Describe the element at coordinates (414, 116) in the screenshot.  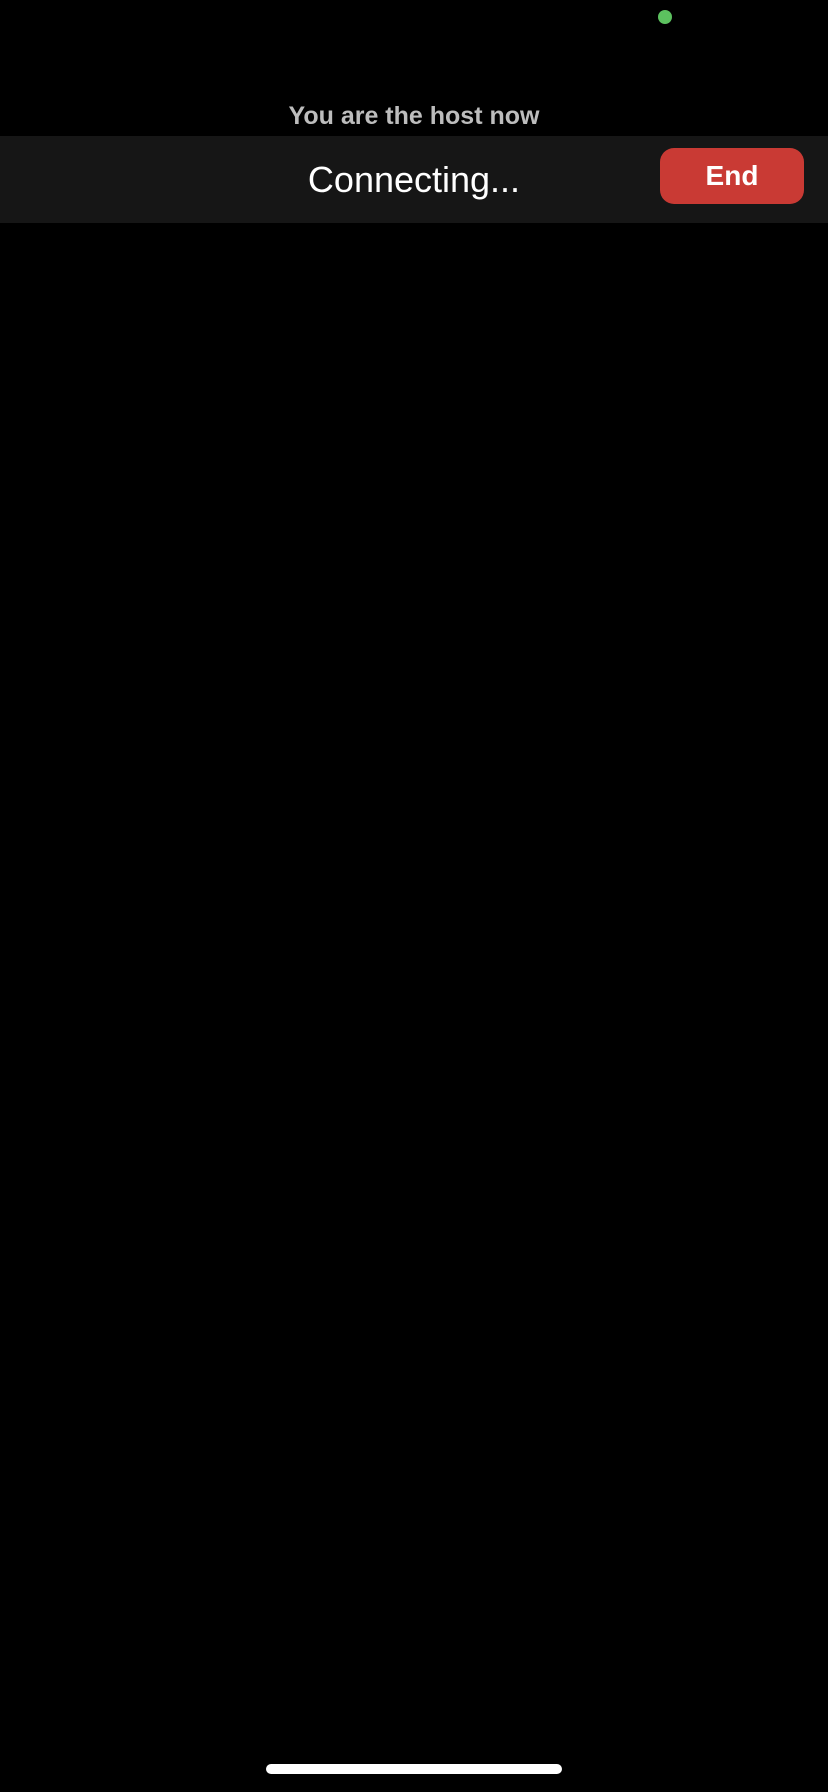
I see `host-notice: You are the host now` at that location.